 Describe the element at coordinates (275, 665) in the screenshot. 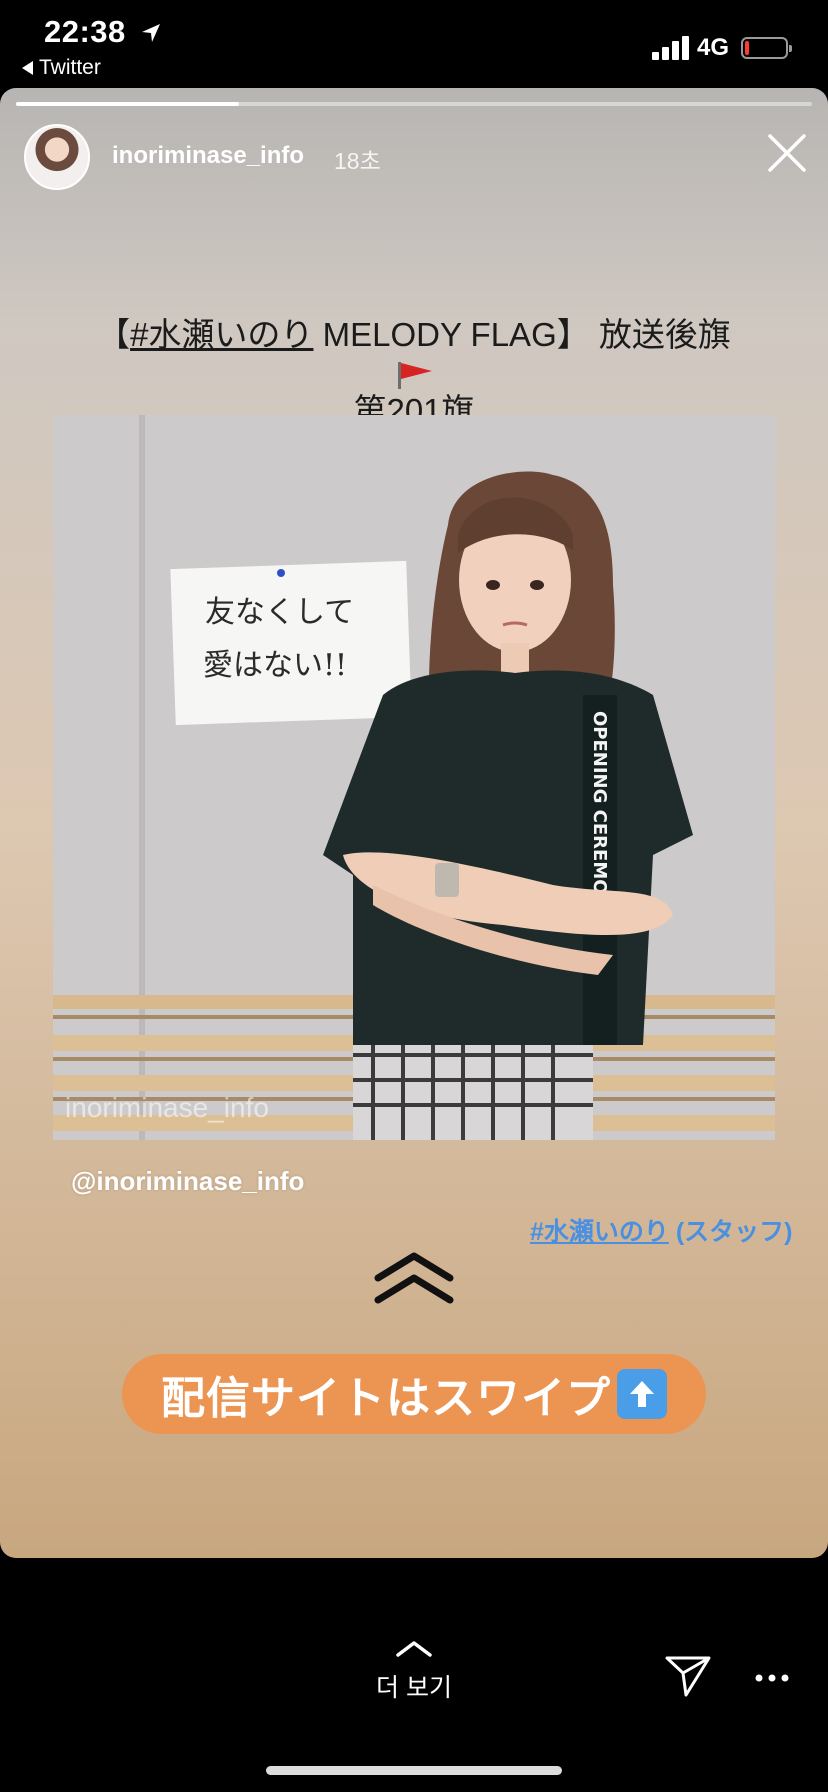

I see `note-line-2: 愛はない!!` at that location.